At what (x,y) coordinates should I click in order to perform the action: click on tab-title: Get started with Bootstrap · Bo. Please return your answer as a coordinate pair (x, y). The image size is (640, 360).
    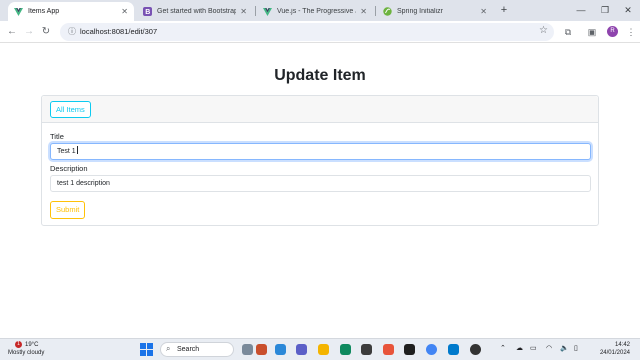
    Looking at the image, I should click on (197, 11).